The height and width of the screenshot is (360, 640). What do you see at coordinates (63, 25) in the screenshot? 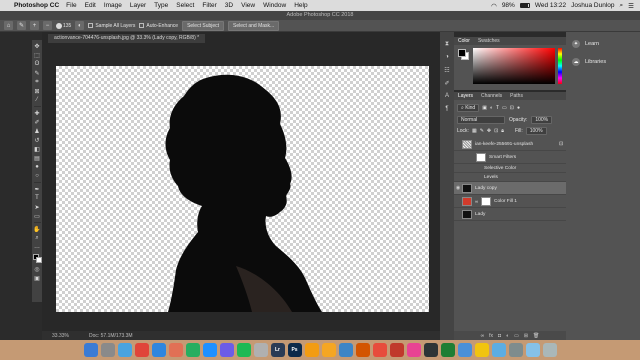
I see `brush-size-picker: 135` at bounding box center [63, 25].